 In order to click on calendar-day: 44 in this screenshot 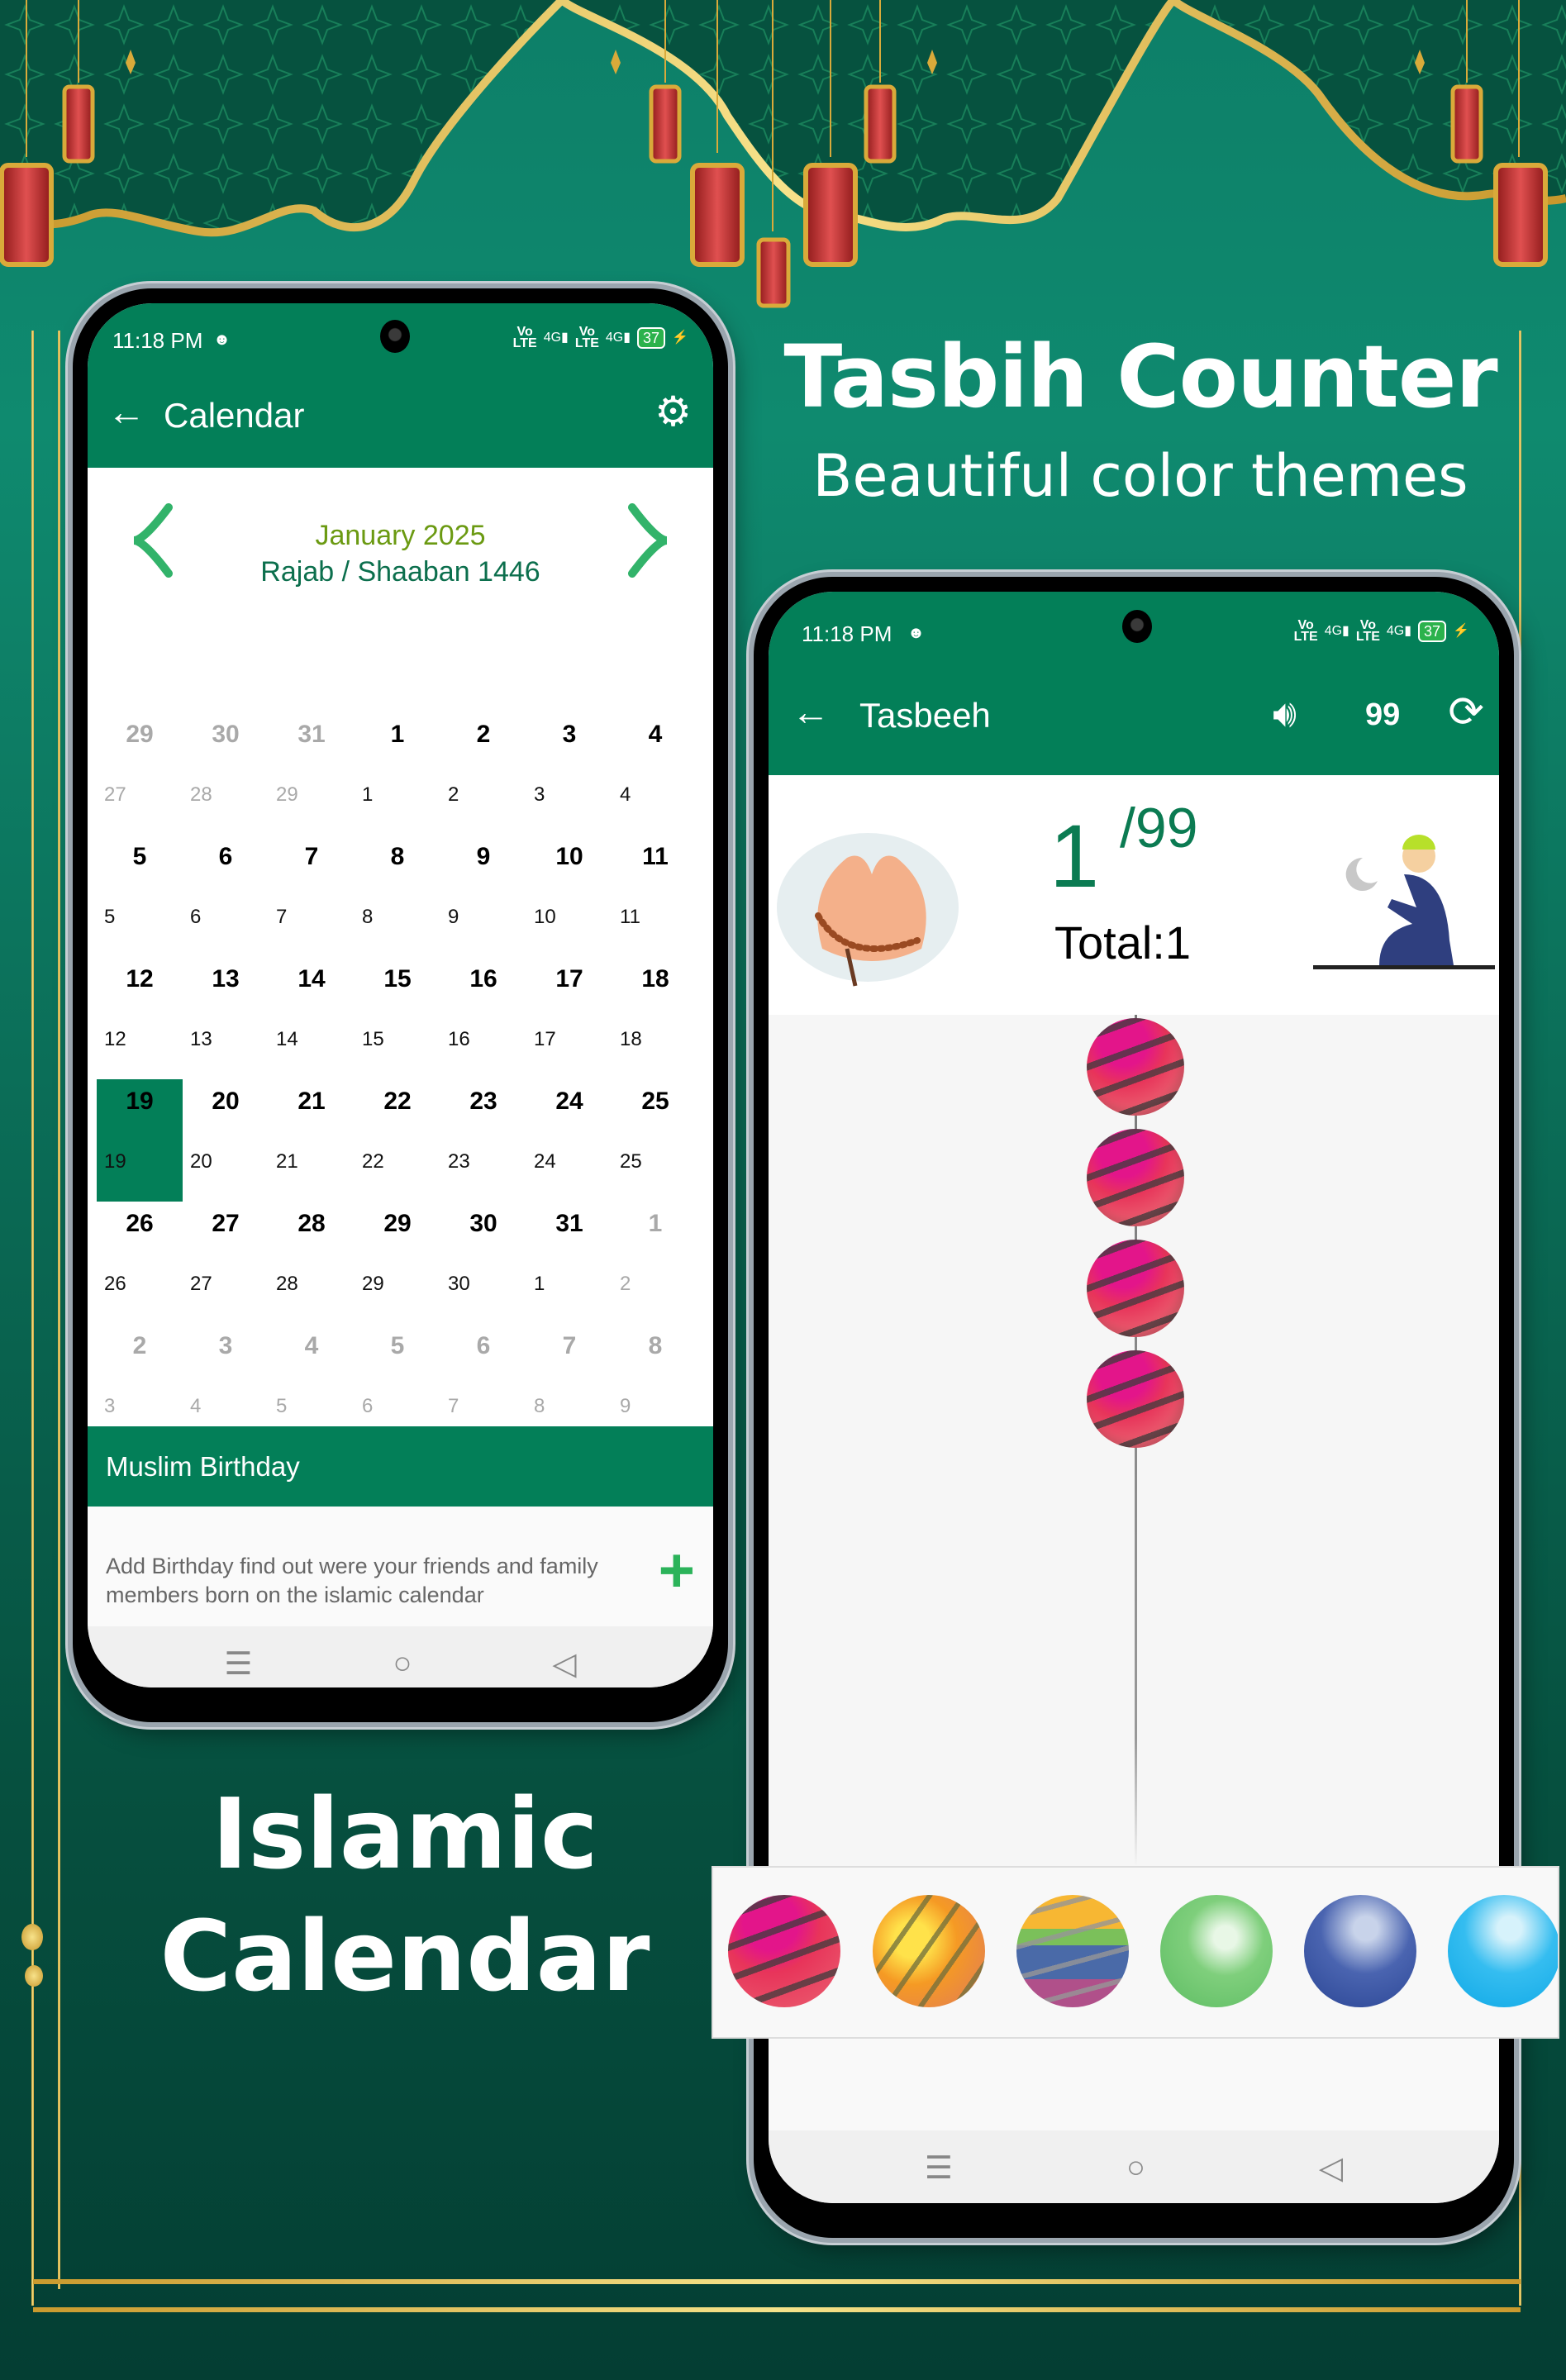, I will do `click(655, 773)`.